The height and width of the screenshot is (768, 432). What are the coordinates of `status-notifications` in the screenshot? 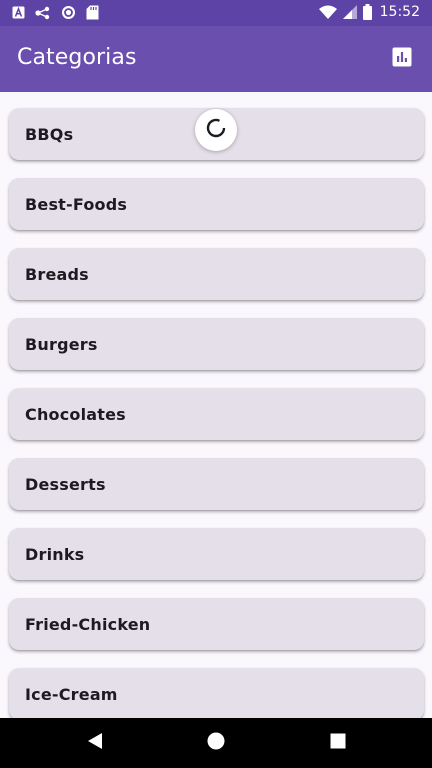 It's located at (60, 12).